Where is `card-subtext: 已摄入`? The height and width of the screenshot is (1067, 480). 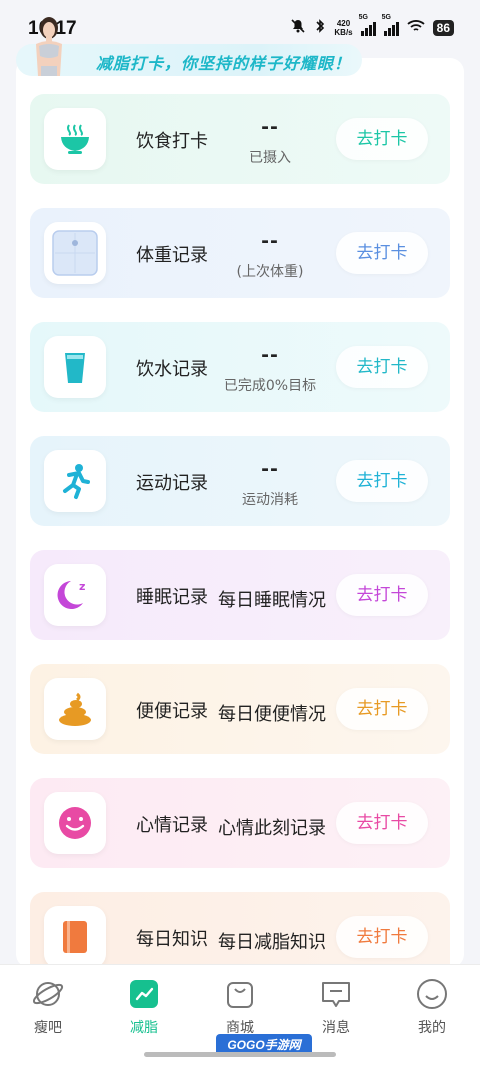
card-subtext: 已摄入 is located at coordinates (270, 158).